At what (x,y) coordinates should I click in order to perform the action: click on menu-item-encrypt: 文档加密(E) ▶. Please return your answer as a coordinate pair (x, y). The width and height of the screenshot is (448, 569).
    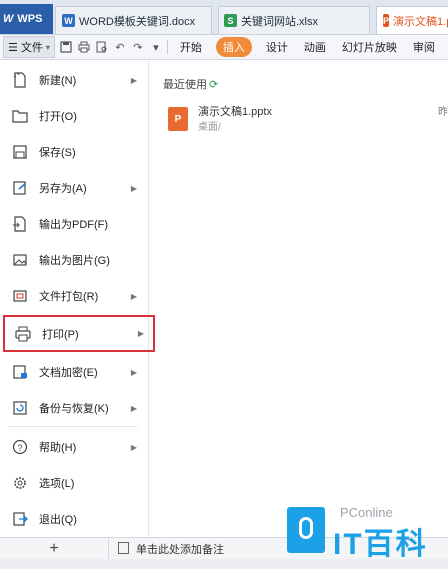
    Looking at the image, I should click on (74, 372).